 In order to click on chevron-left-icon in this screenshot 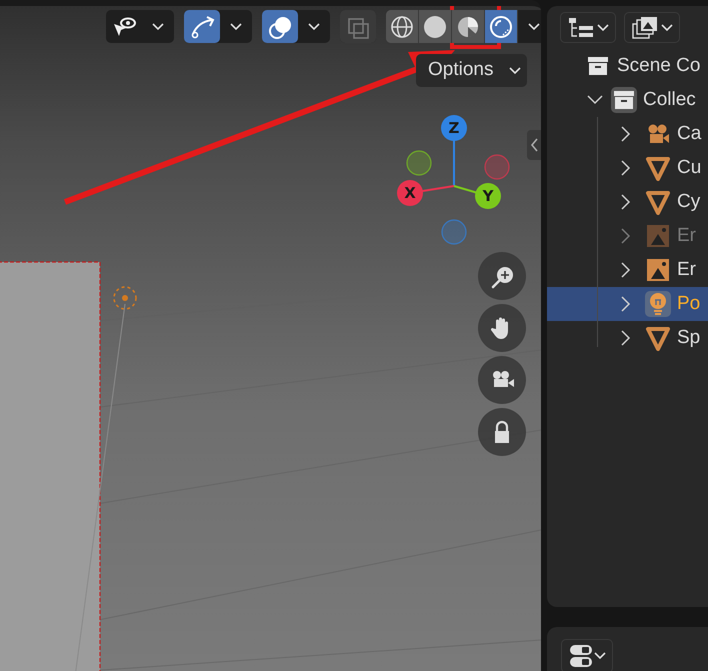, I will do `click(534, 145)`.